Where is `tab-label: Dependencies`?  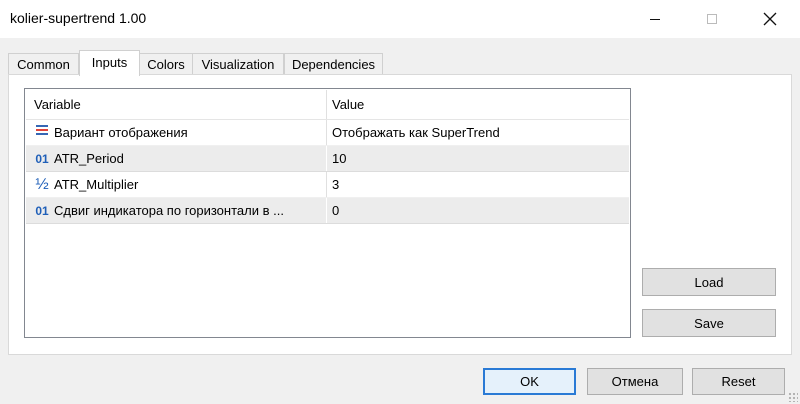 tab-label: Dependencies is located at coordinates (333, 64).